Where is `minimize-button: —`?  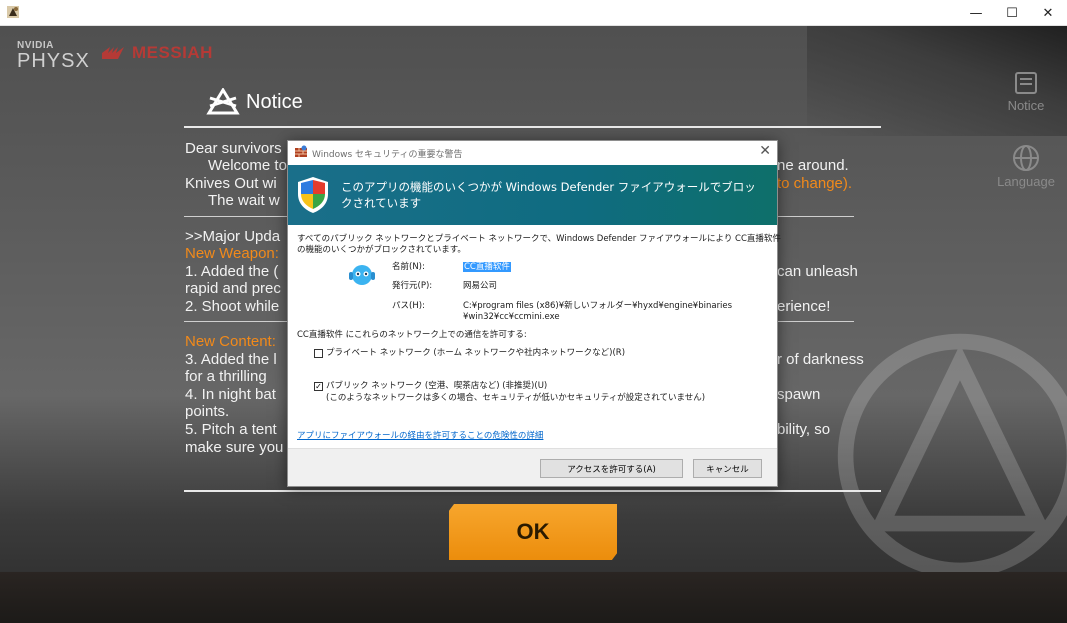 minimize-button: — is located at coordinates (976, 13).